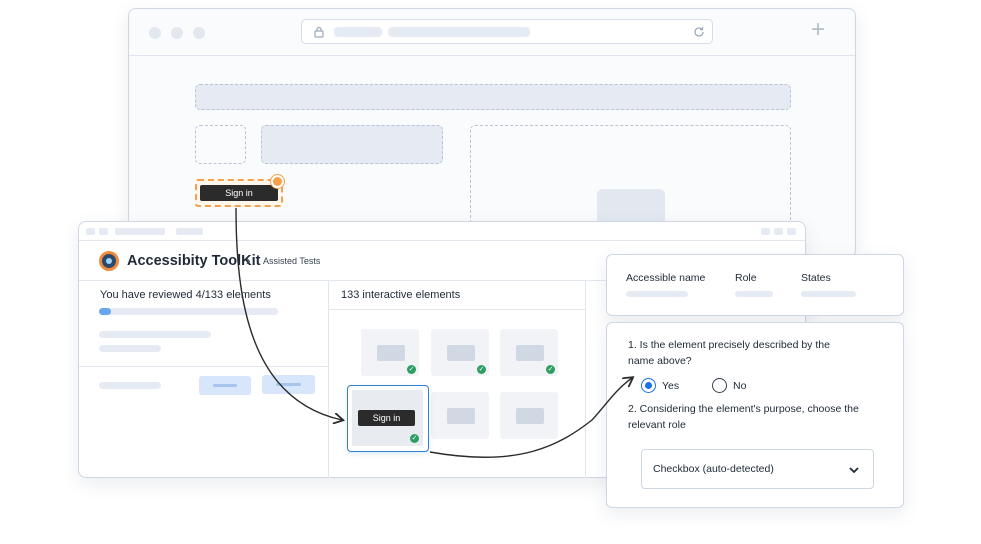 The height and width of the screenshot is (544, 981). What do you see at coordinates (854, 470) in the screenshot?
I see `chevron-down-icon` at bounding box center [854, 470].